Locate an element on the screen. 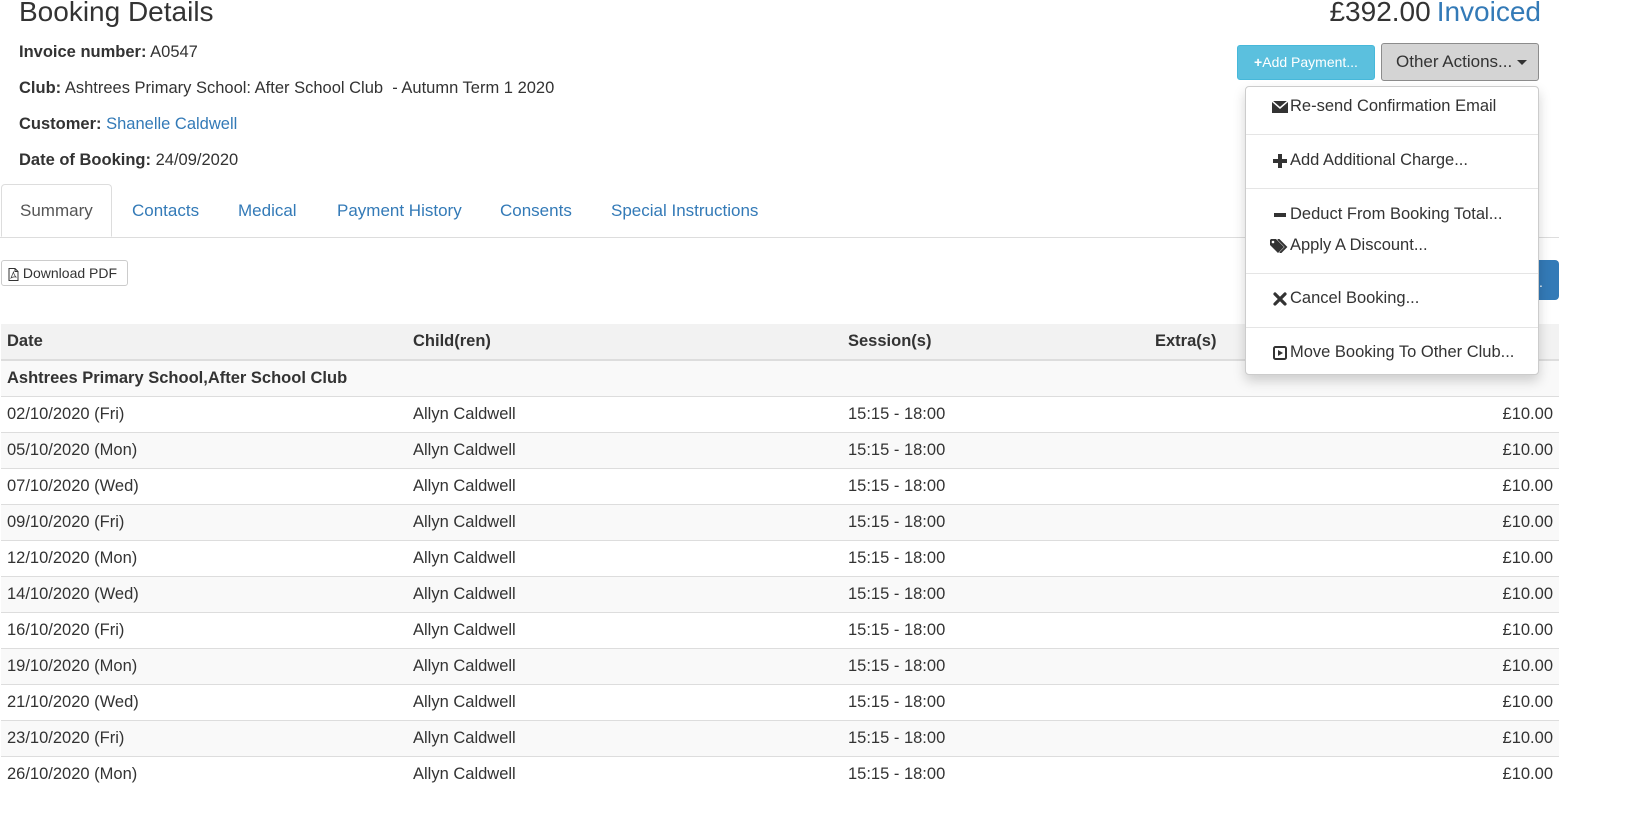 This screenshot has width=1643, height=826. menu-item-resend-confirmation: Re-send Confirmation Email is located at coordinates (1383, 106).